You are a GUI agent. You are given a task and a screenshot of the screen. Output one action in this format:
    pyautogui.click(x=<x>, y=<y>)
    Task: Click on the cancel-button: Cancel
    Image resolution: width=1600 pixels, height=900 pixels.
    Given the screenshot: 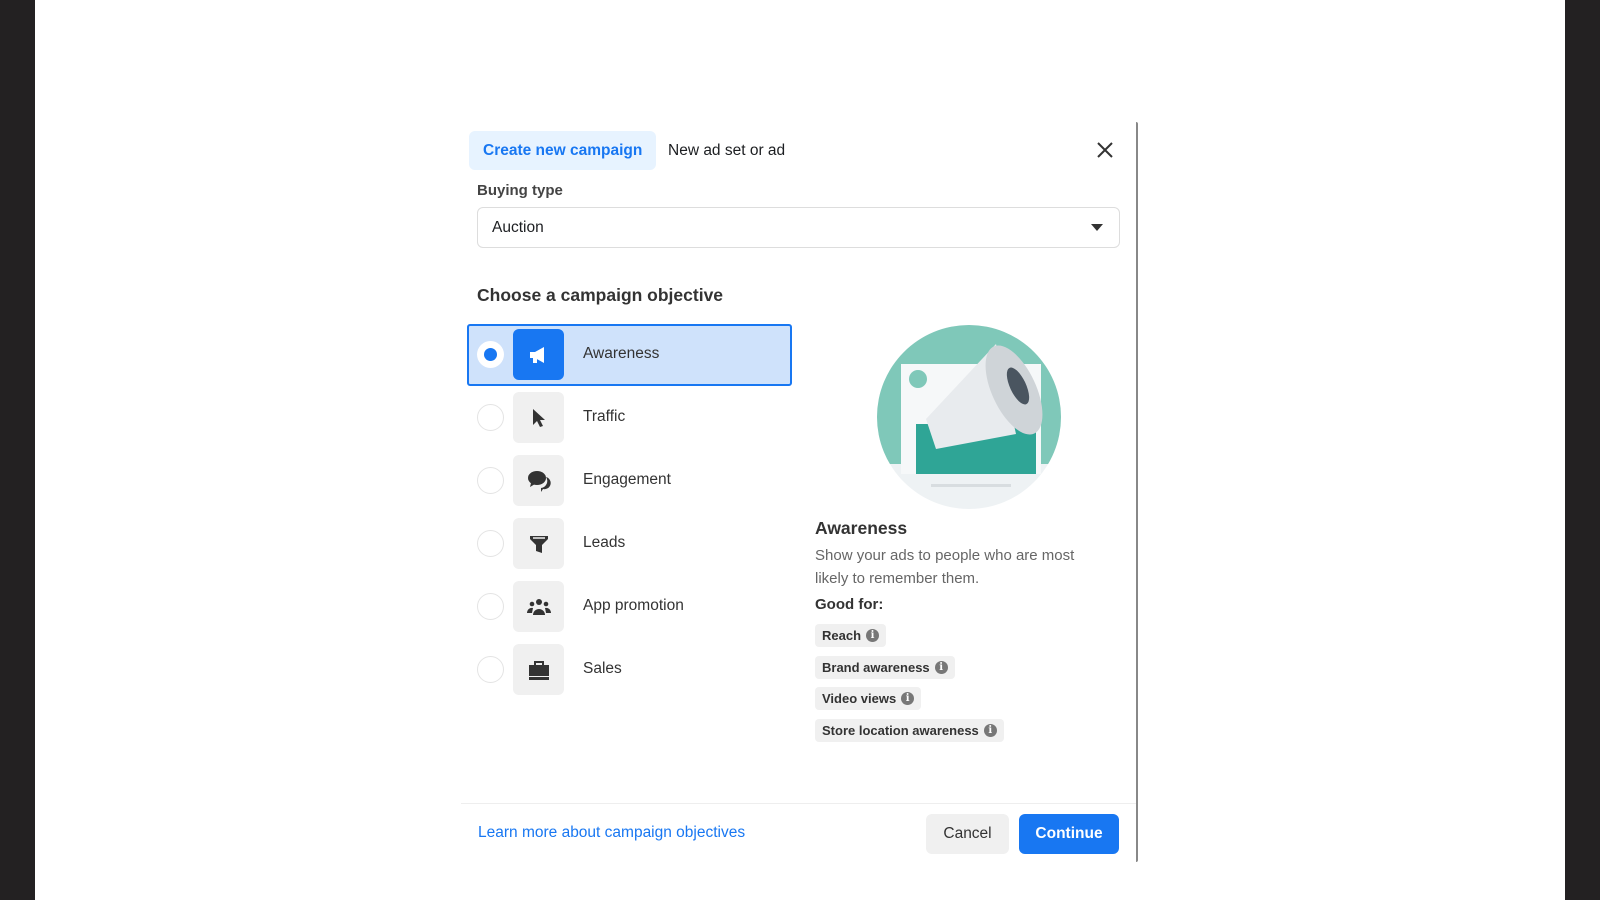 What is the action you would take?
    pyautogui.click(x=967, y=834)
    